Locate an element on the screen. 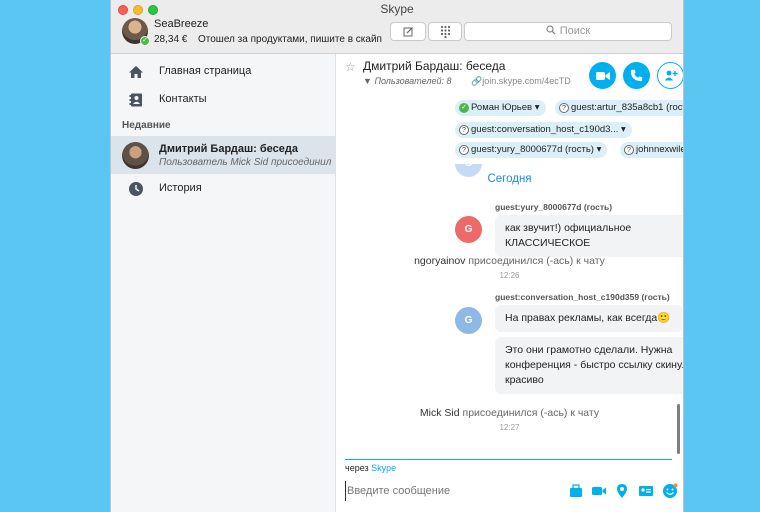  sidebar-item-label: История is located at coordinates (180, 188).